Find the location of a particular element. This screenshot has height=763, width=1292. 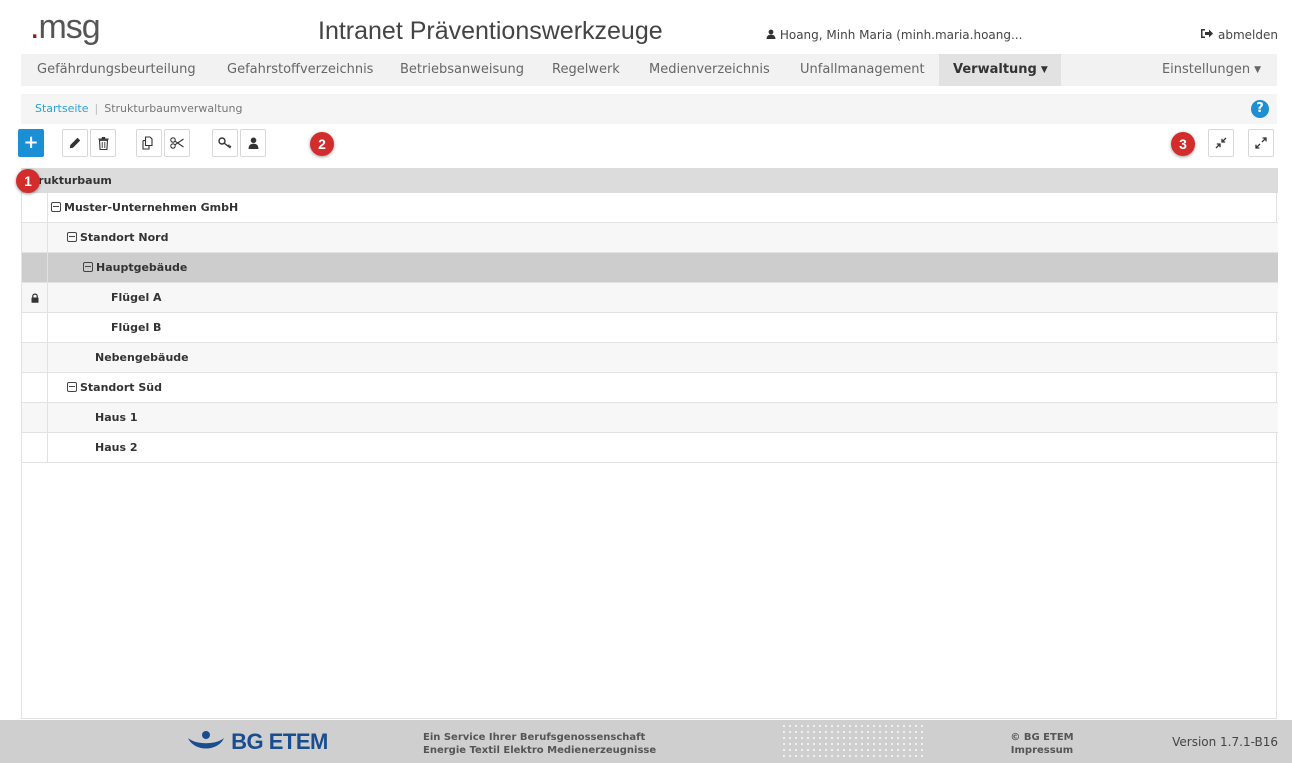

annotation-marker-1: 1 is located at coordinates (28, 181).